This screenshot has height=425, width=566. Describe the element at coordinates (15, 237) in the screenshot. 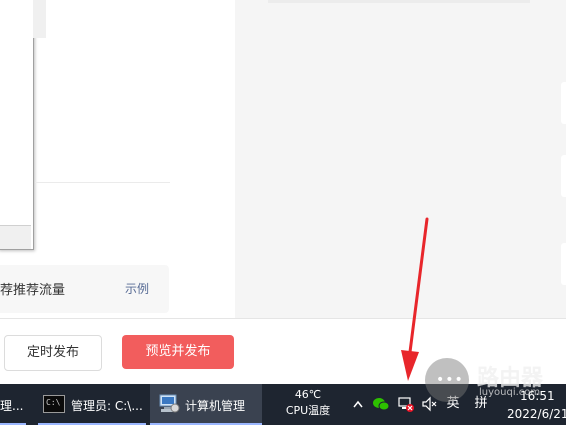

I see `dialog-footer` at that location.